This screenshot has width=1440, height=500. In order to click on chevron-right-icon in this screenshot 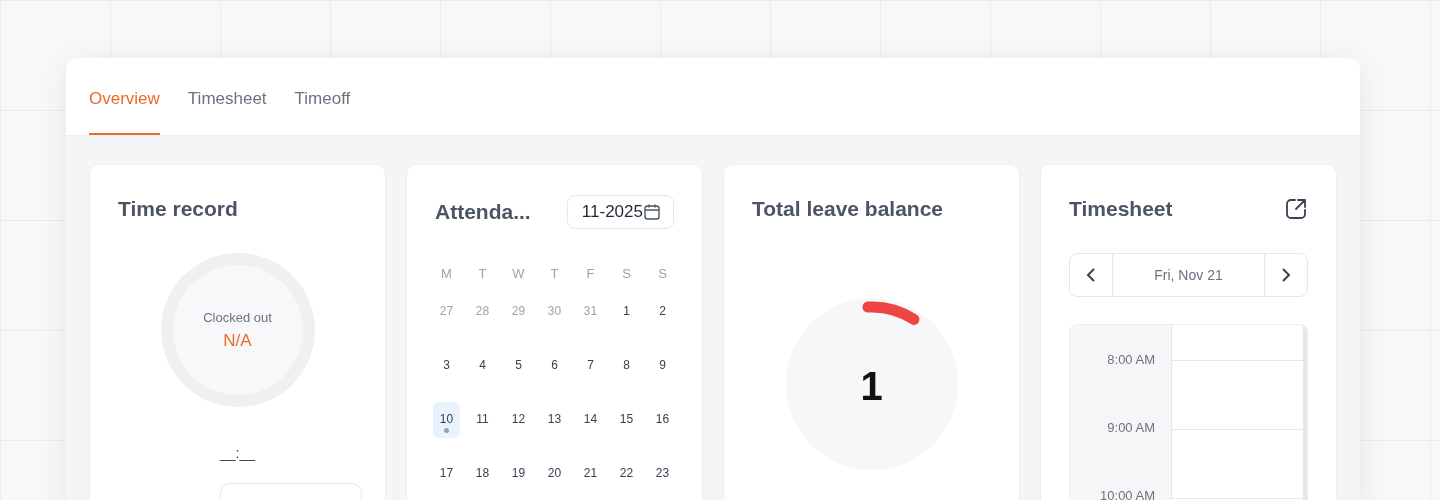, I will do `click(1286, 275)`.